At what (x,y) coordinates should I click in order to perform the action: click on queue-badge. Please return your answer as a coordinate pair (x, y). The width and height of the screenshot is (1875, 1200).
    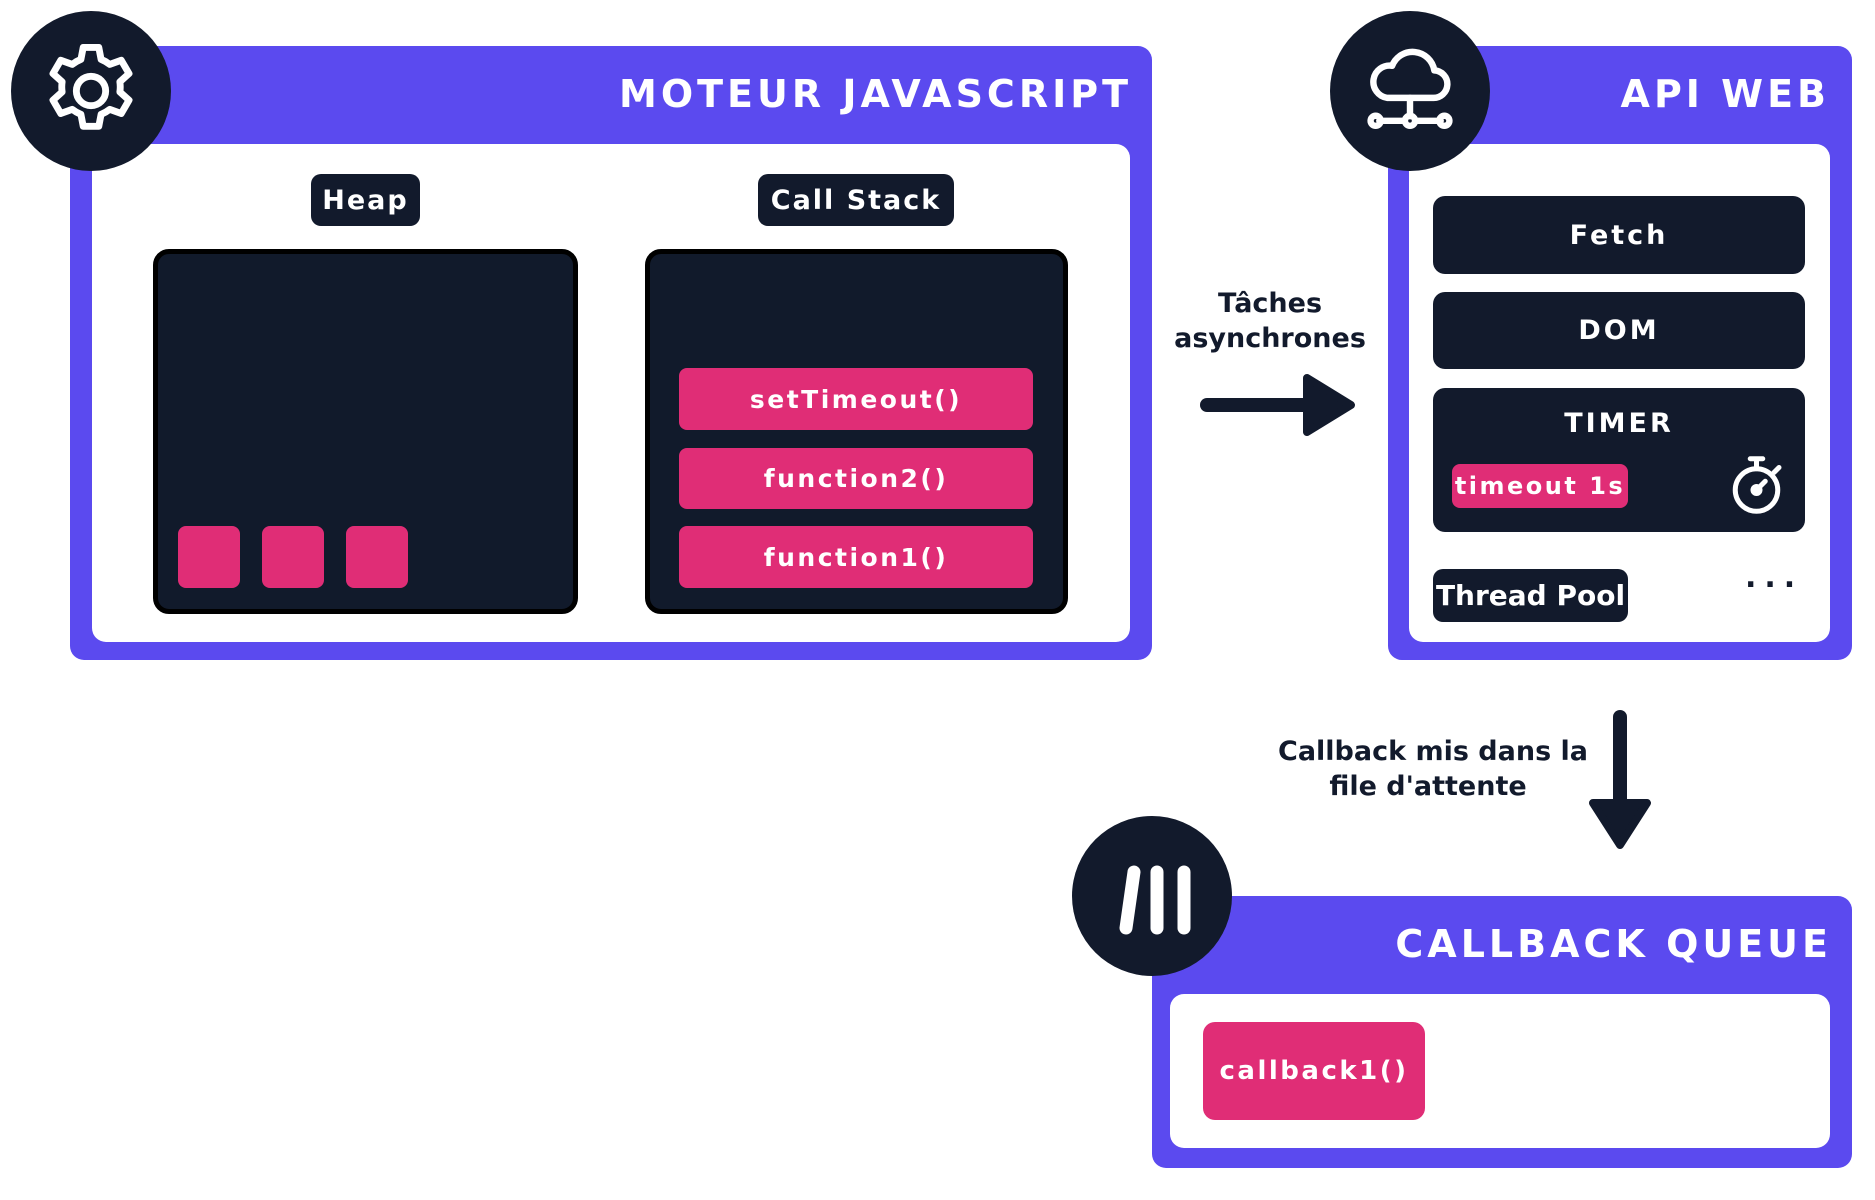
    Looking at the image, I should click on (1152, 896).